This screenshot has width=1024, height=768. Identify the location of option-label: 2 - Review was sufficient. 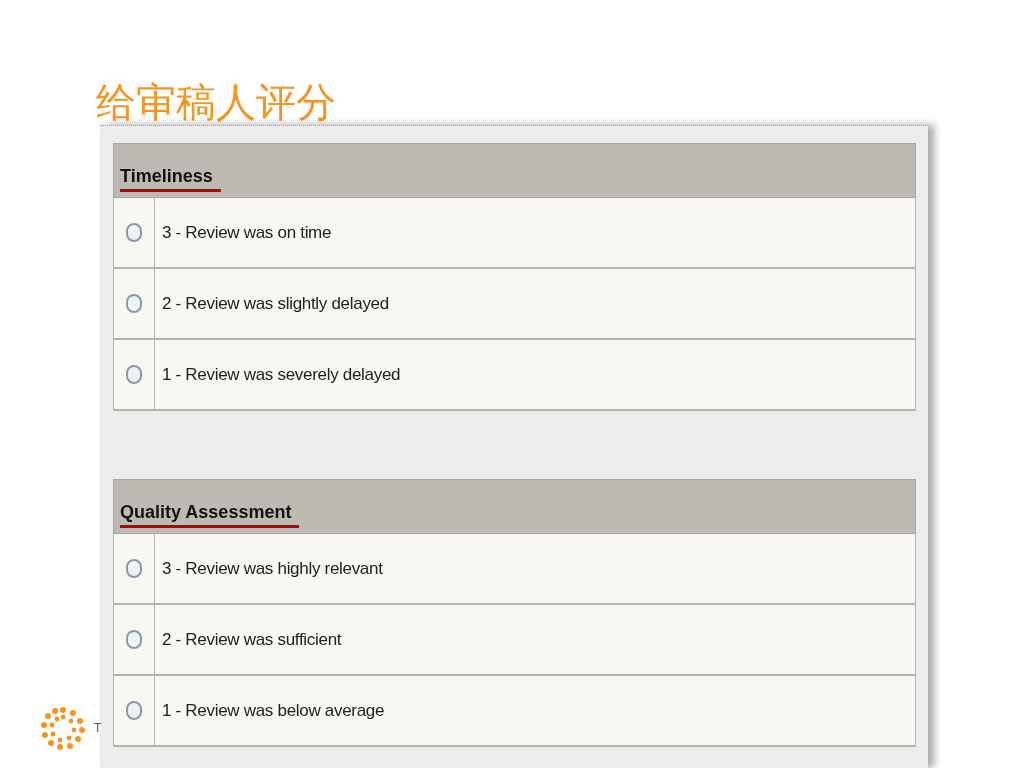
(252, 639).